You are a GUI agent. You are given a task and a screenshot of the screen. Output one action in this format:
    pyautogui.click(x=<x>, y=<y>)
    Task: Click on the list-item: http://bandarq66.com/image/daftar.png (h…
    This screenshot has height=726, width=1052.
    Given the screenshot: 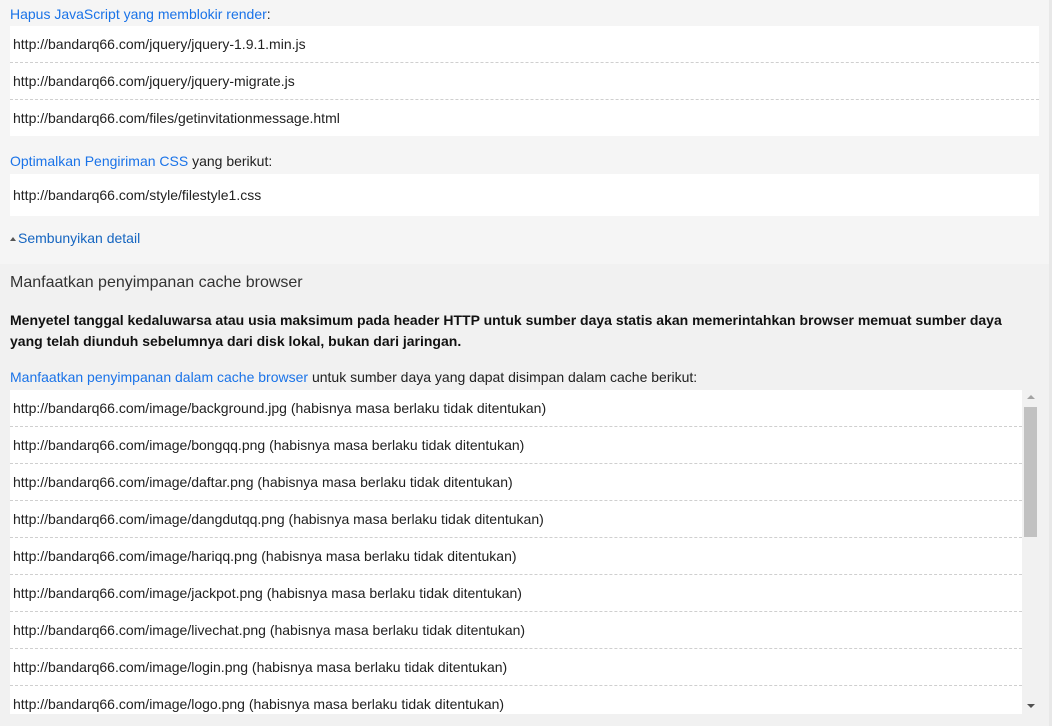 What is the action you would take?
    pyautogui.click(x=516, y=482)
    